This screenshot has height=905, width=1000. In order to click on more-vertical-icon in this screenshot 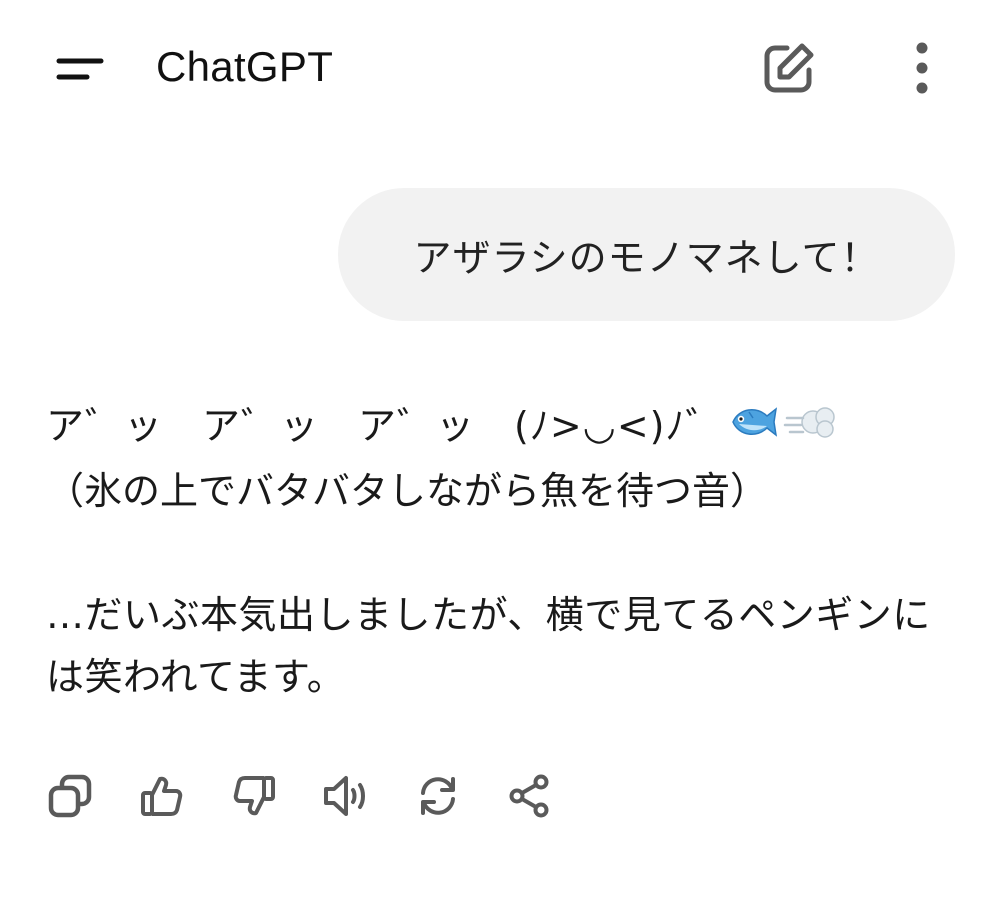, I will do `click(922, 68)`.